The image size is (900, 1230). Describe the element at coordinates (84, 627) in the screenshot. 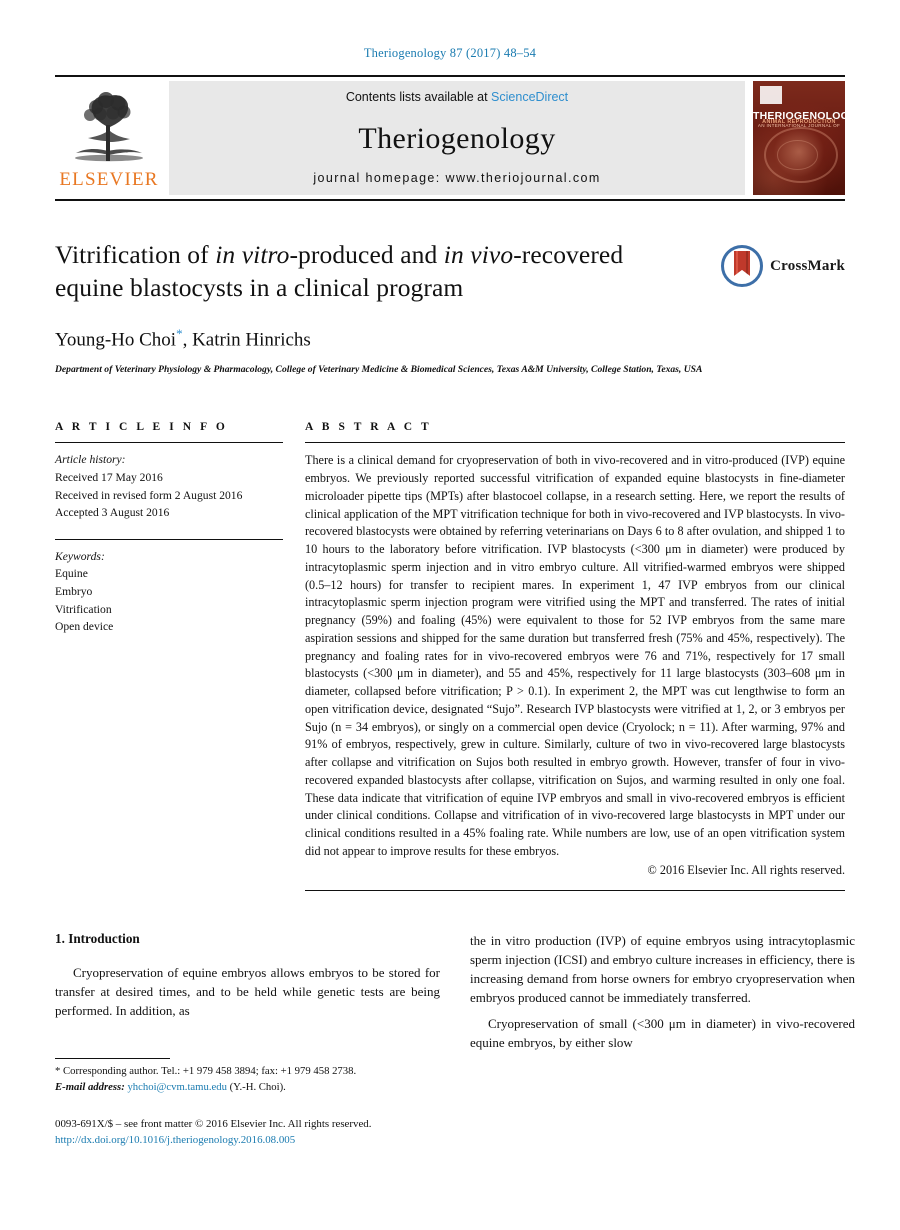

I see `keyword-item: Open device` at that location.